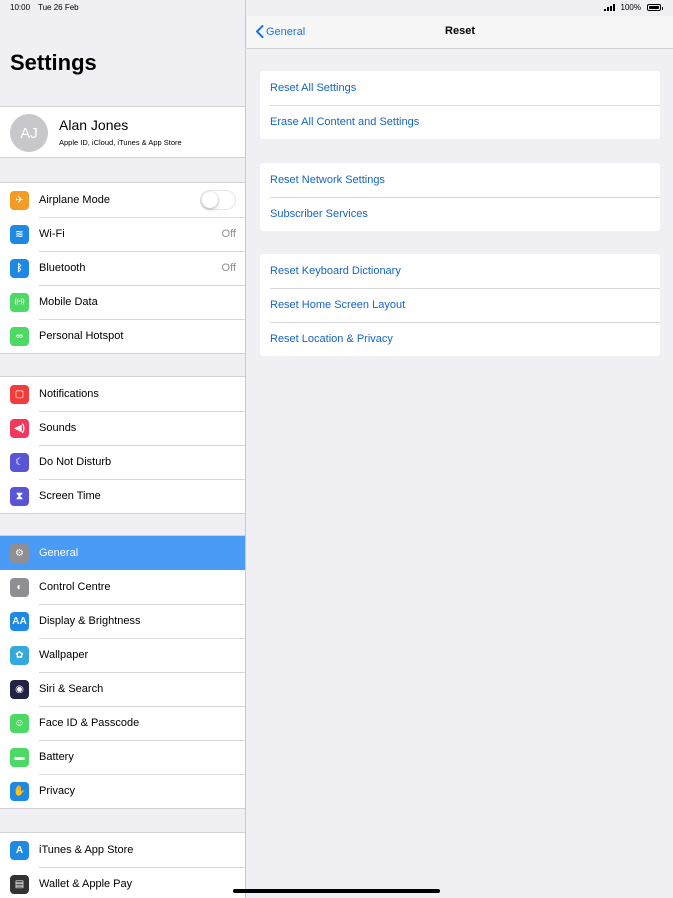  I want to click on notifications-icon: ▢, so click(19, 394).